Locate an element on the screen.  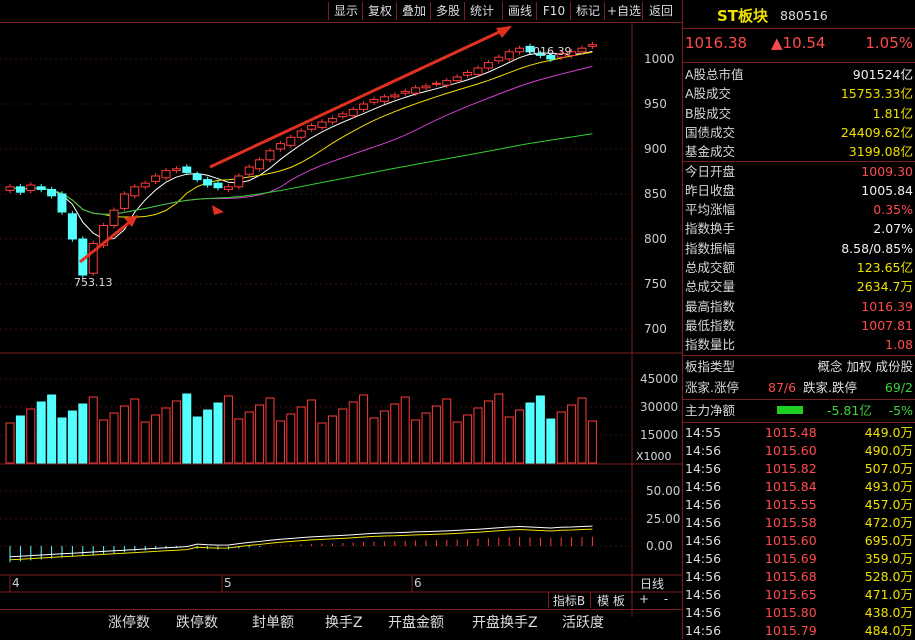
col-open-amount: 开盘金额 is located at coordinates (416, 622).